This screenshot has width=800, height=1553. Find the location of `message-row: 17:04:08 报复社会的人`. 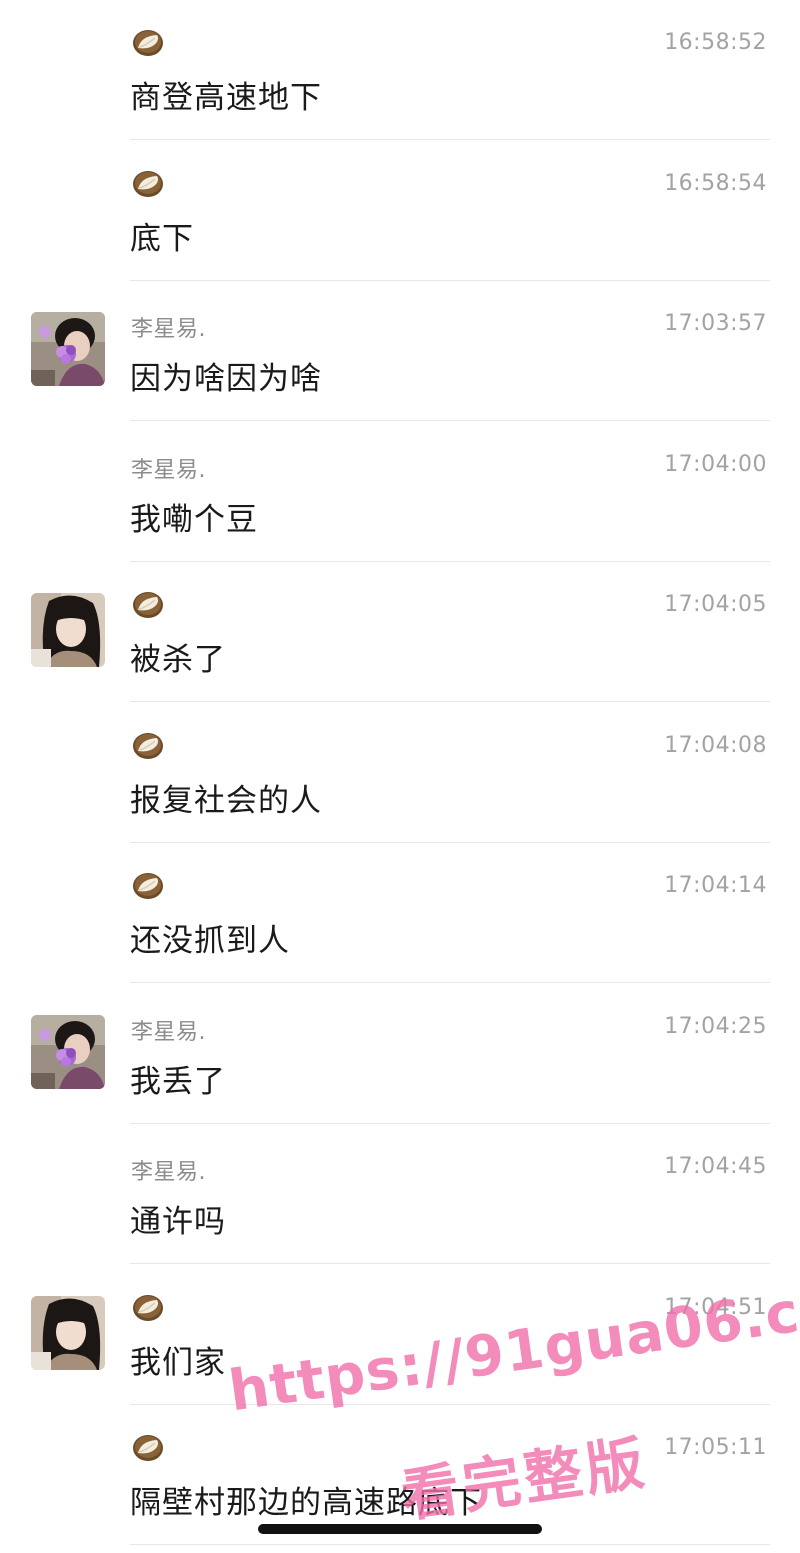

message-row: 17:04:08 报复社会的人 is located at coordinates (400, 773).